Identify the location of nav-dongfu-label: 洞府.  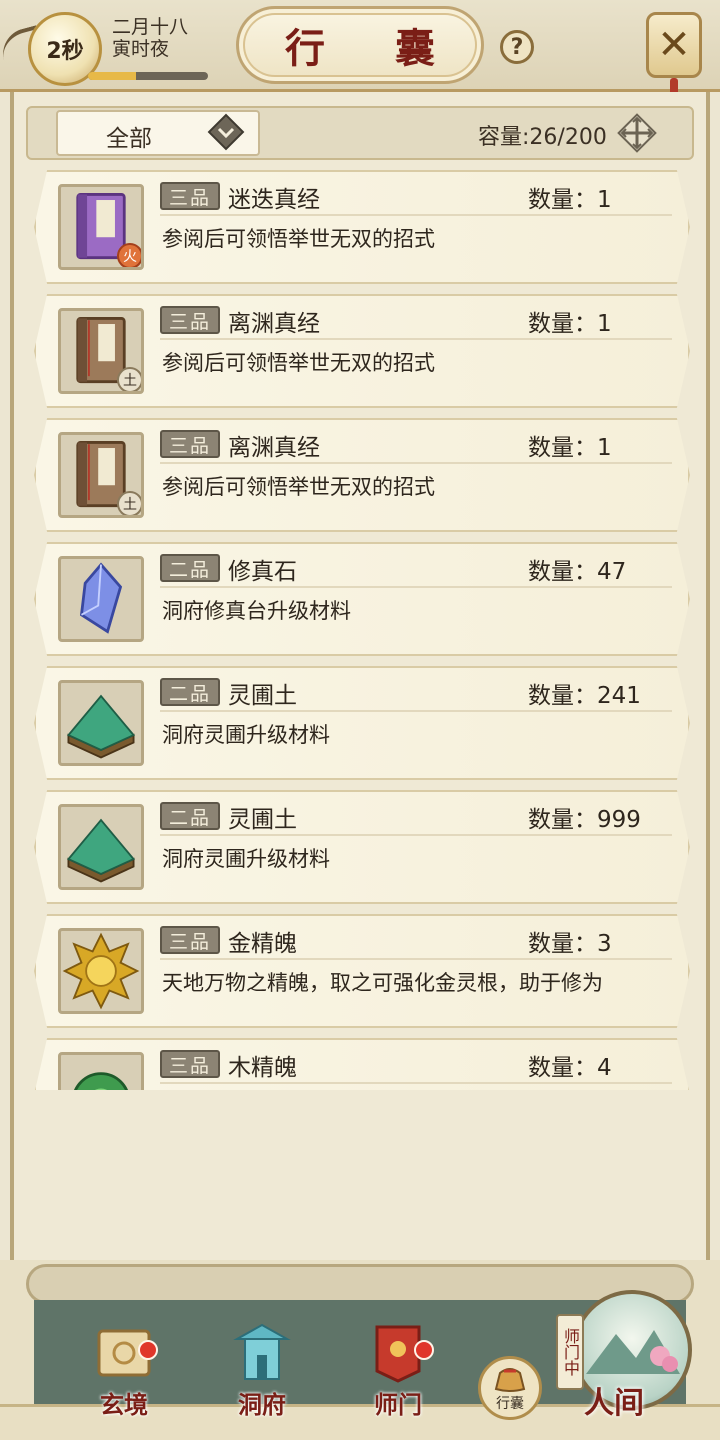
(262, 1404).